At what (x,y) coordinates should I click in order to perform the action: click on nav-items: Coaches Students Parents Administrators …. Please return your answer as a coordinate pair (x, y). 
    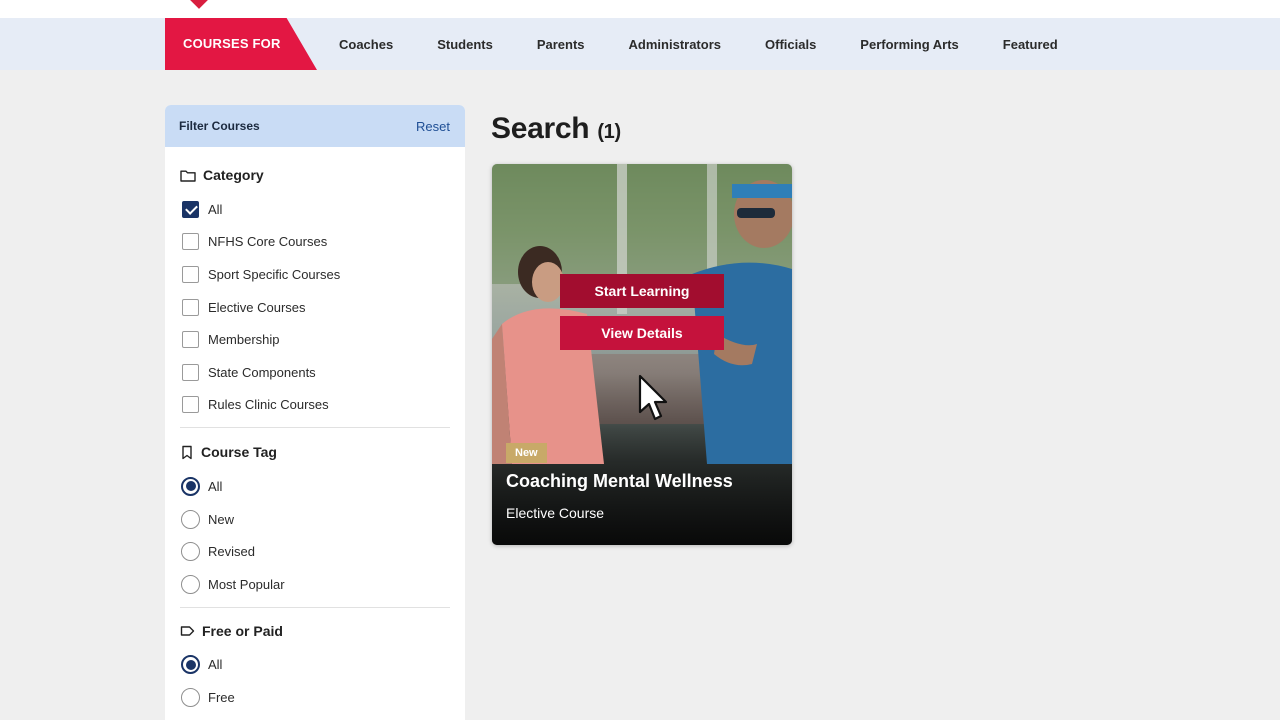
    Looking at the image, I should click on (698, 44).